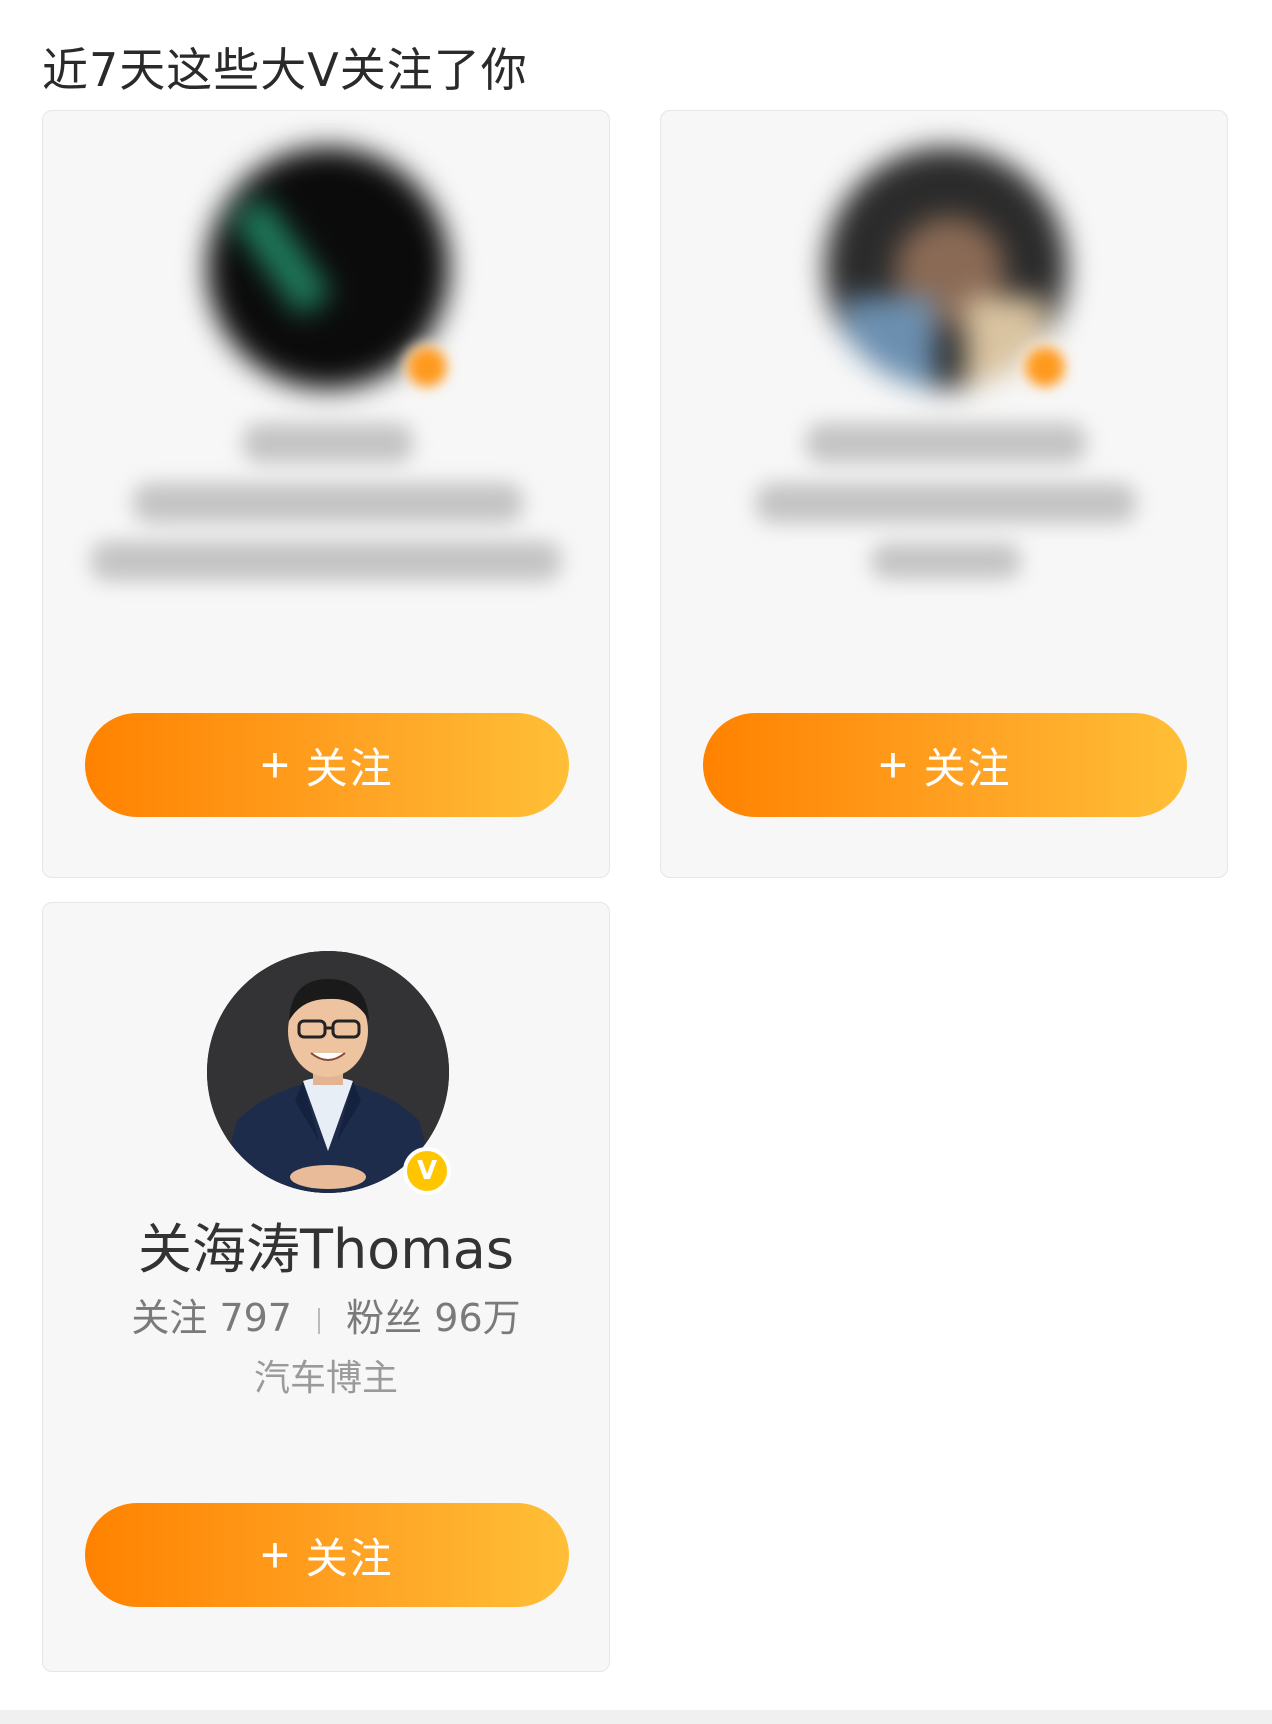 This screenshot has width=1272, height=1724. Describe the element at coordinates (326, 1244) in the screenshot. I see `user-name: 关海涛Thomas` at that location.